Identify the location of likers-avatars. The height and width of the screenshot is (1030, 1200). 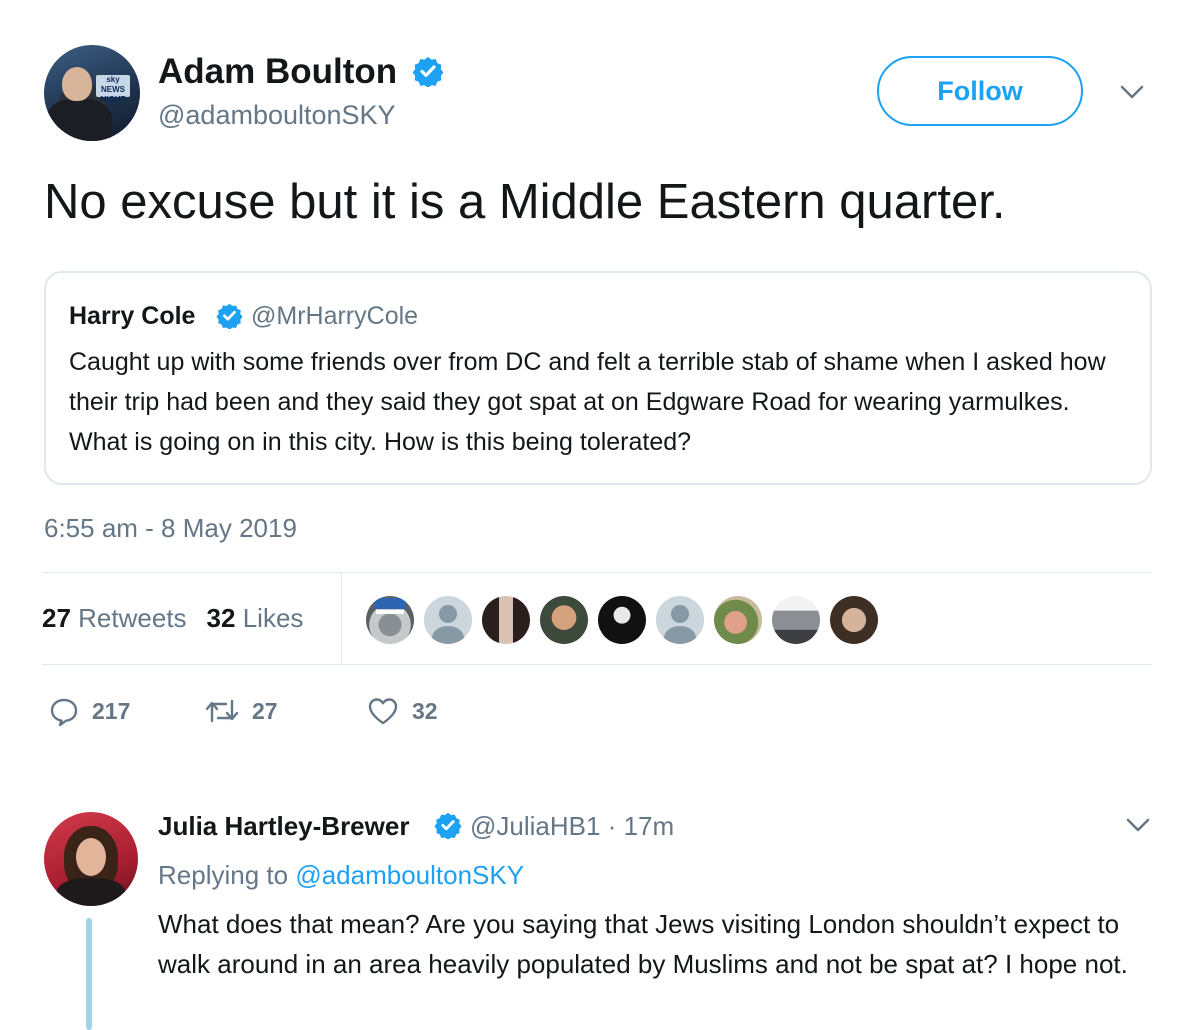
(622, 620).